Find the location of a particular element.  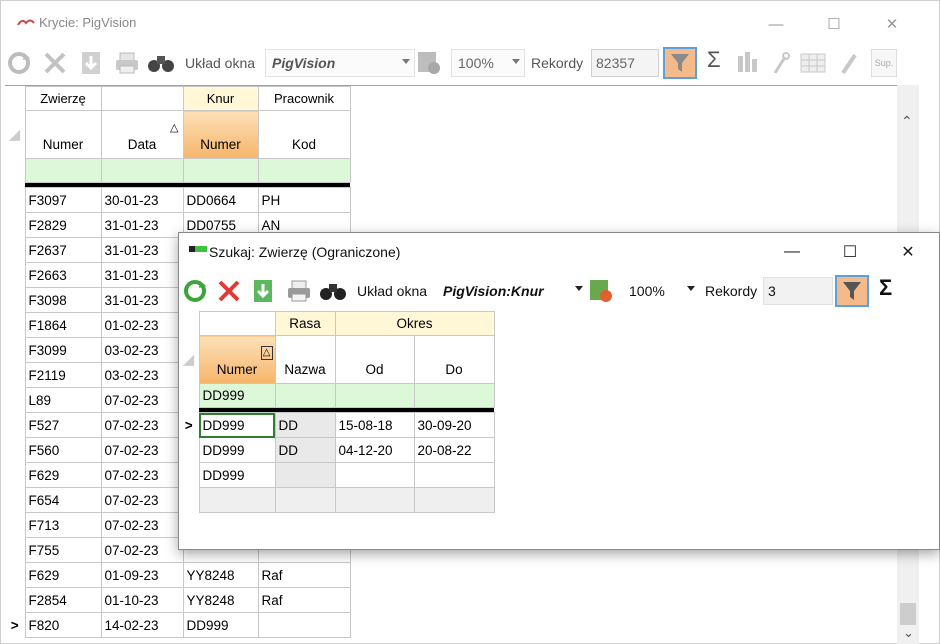

filter-button is located at coordinates (680, 63).